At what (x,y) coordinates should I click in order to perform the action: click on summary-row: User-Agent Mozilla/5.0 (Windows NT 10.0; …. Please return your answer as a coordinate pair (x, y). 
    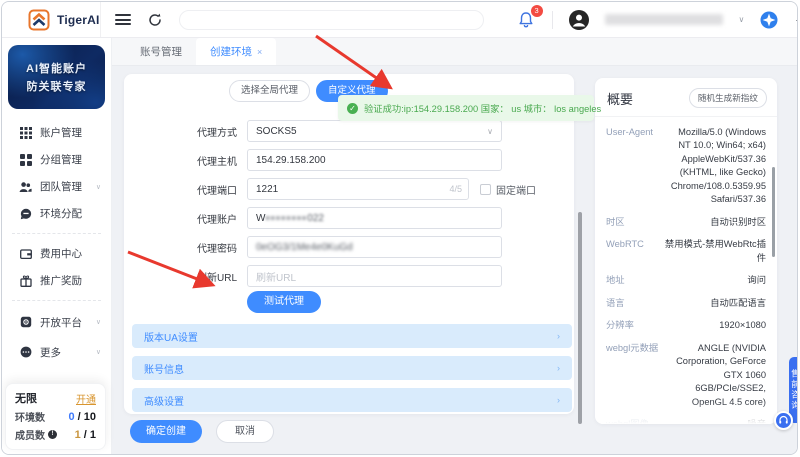
    Looking at the image, I should click on (686, 166).